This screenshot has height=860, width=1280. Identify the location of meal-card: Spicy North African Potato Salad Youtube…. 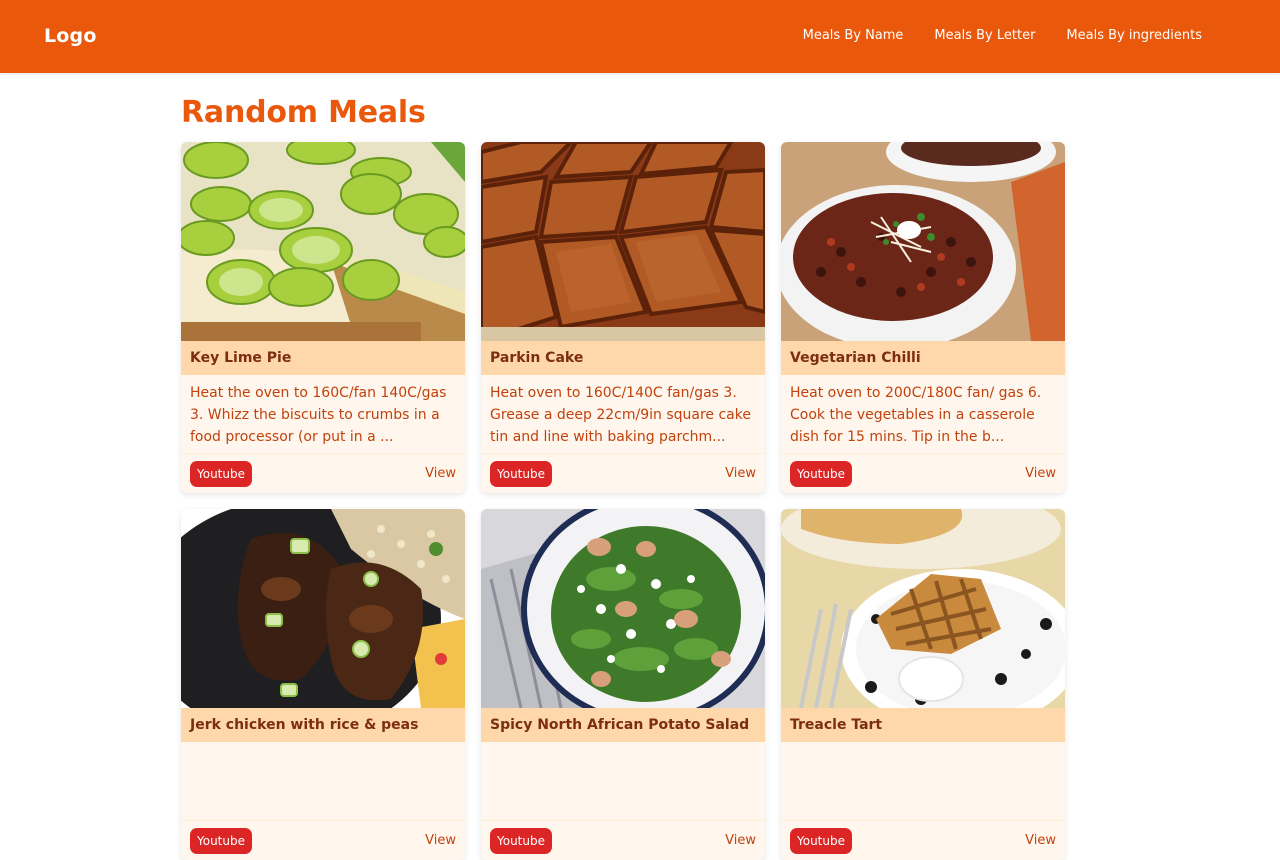
(623, 684).